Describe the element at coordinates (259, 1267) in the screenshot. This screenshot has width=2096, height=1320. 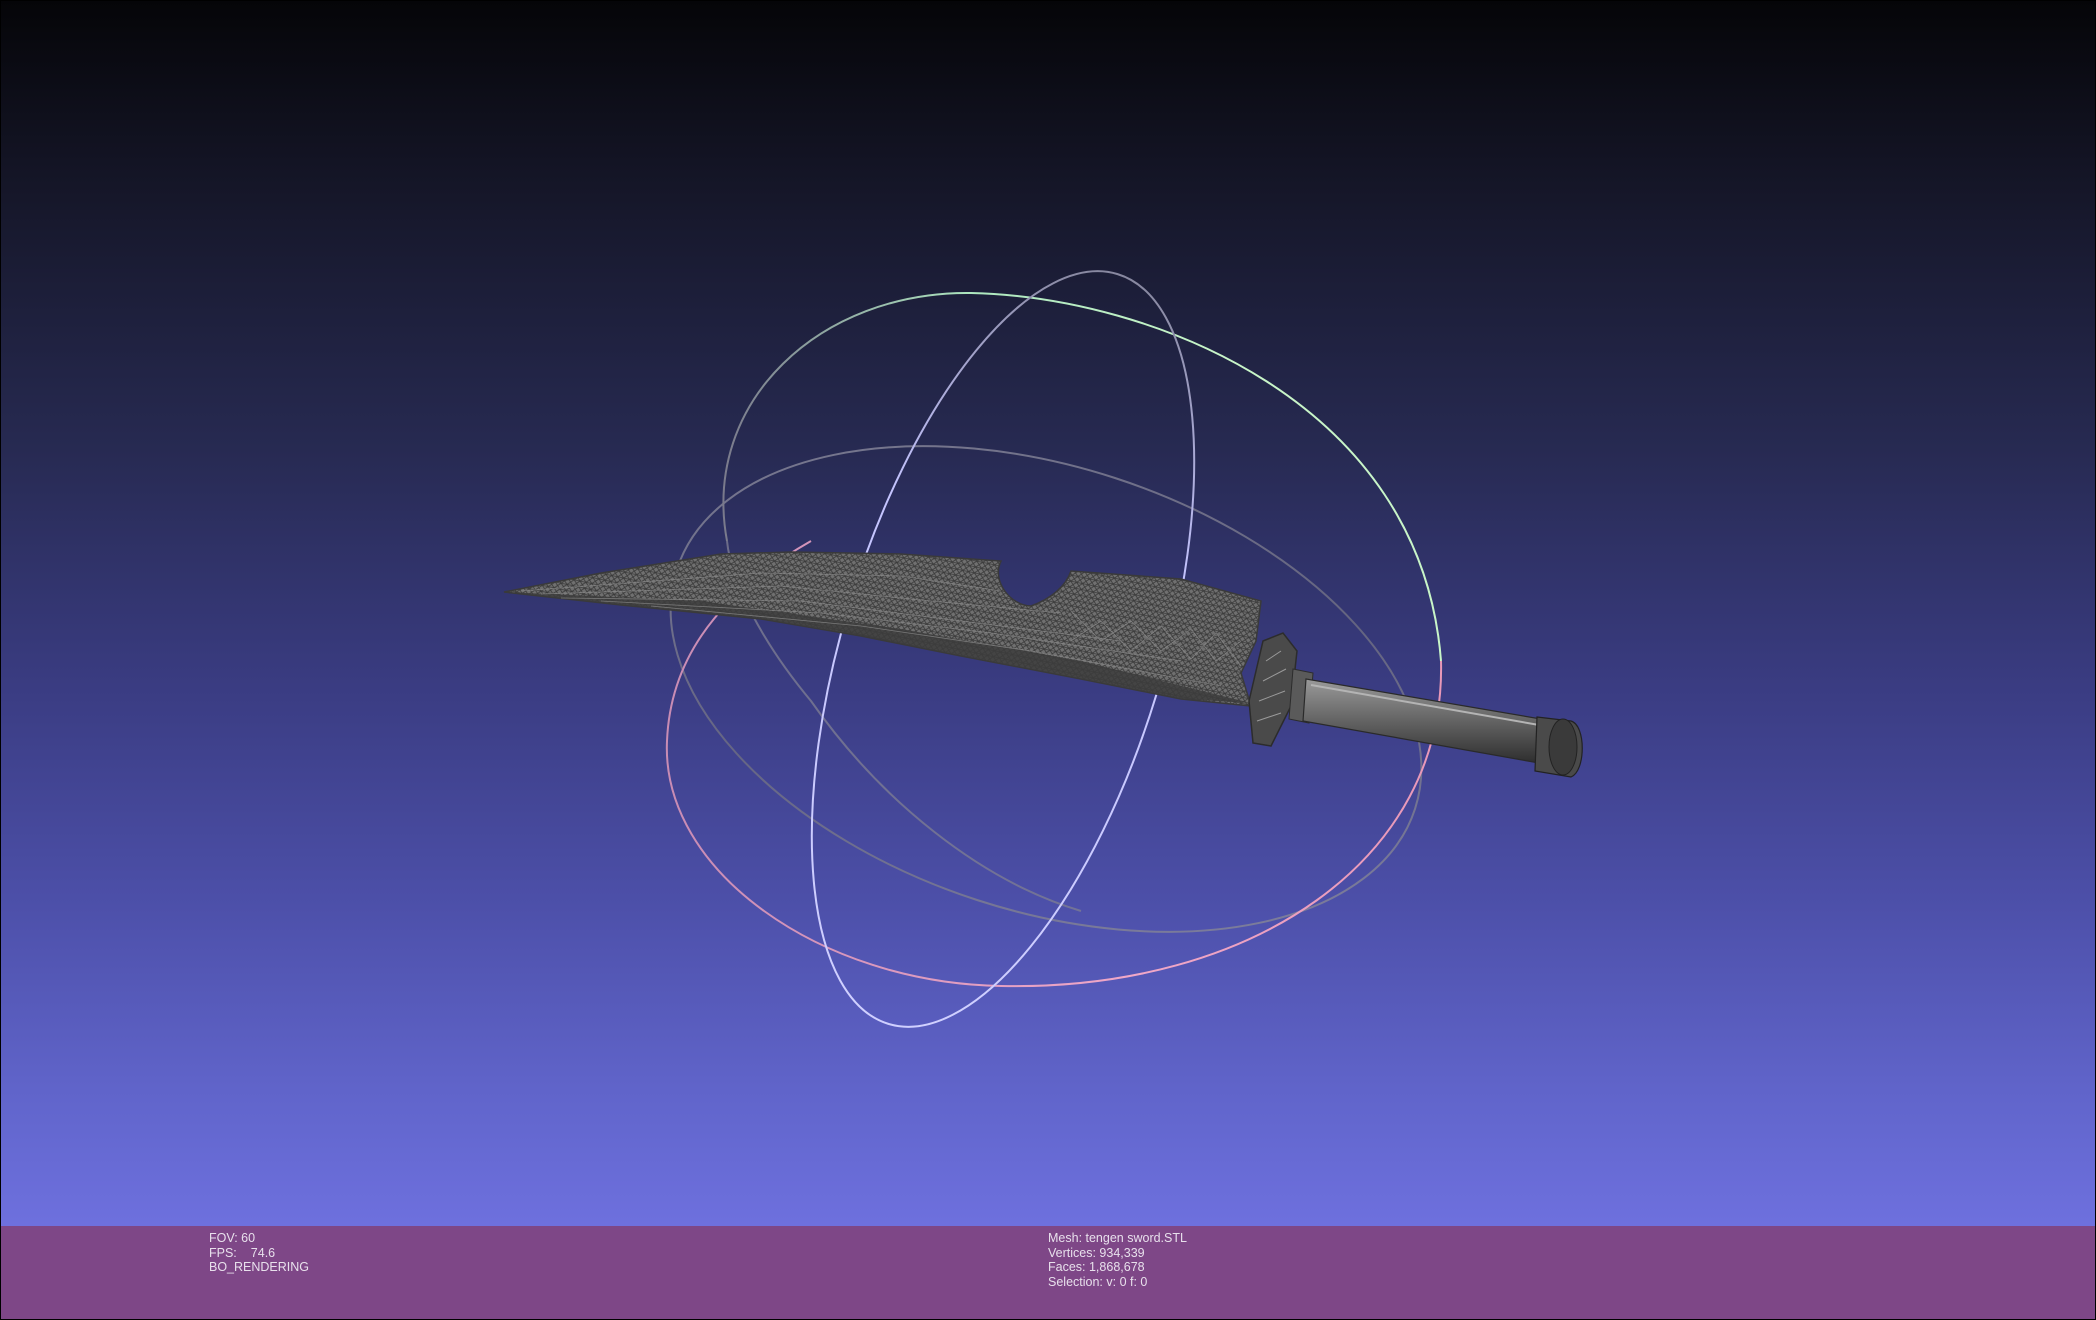
I see `render-mode-label: BO_RENDERING` at that location.